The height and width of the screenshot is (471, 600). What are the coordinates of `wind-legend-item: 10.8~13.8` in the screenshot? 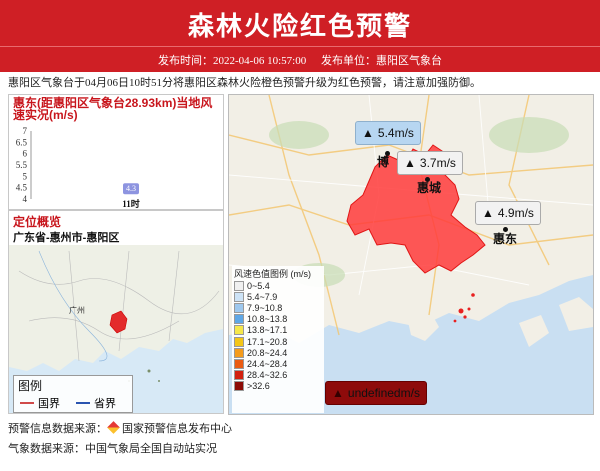 It's located at (278, 319).